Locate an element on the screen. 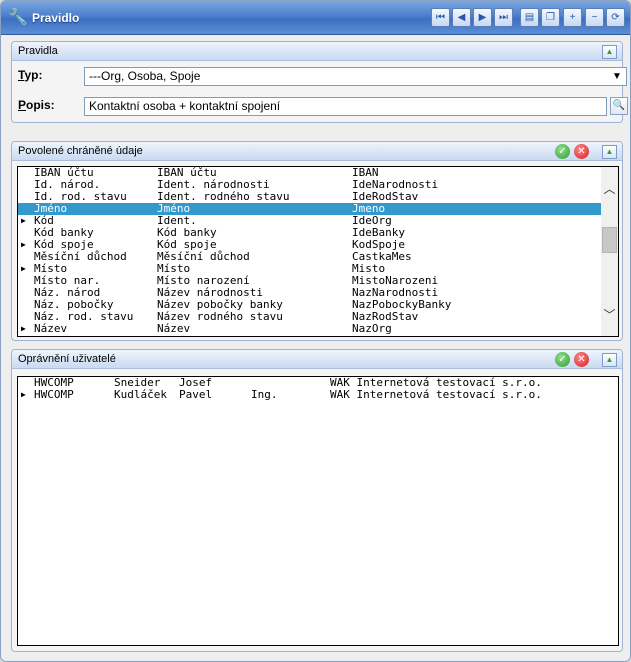  list-item: ▶ Místo Místo Misto is located at coordinates (309, 269).